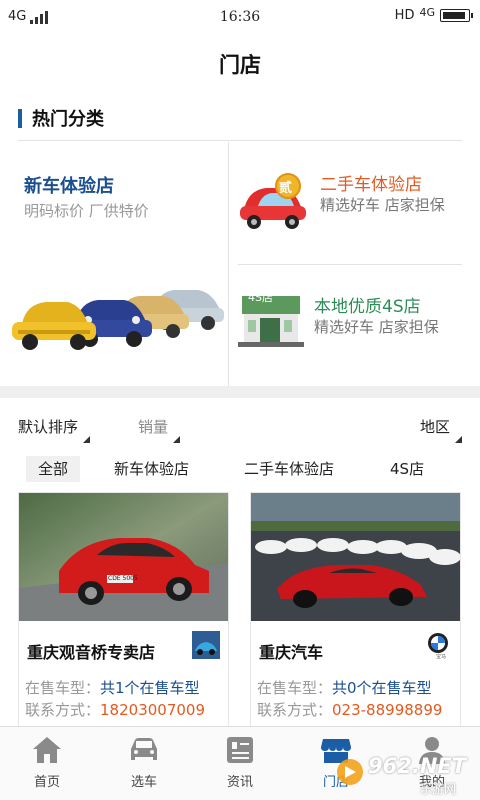 The height and width of the screenshot is (800, 480). Describe the element at coordinates (240, 750) in the screenshot. I see `news-icon` at that location.